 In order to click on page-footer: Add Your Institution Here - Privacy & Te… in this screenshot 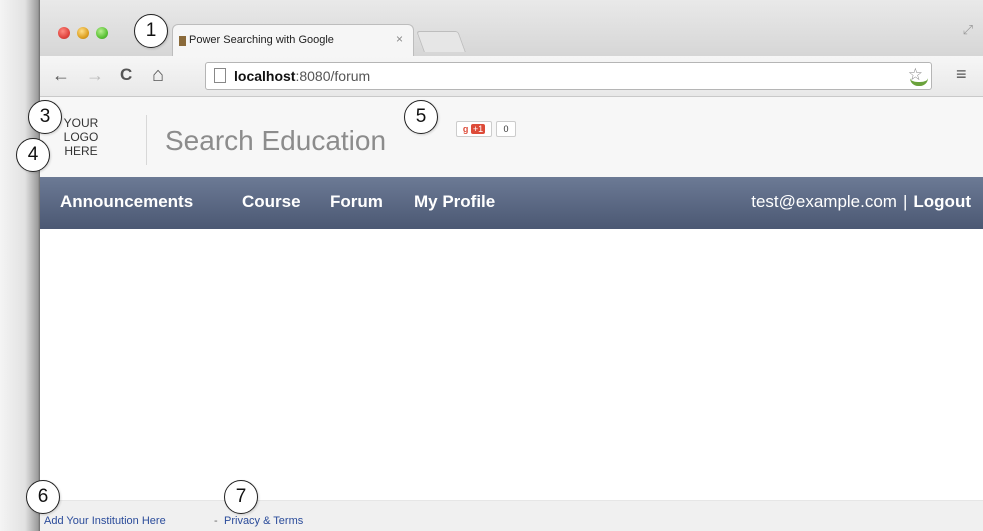, I will do `click(511, 515)`.